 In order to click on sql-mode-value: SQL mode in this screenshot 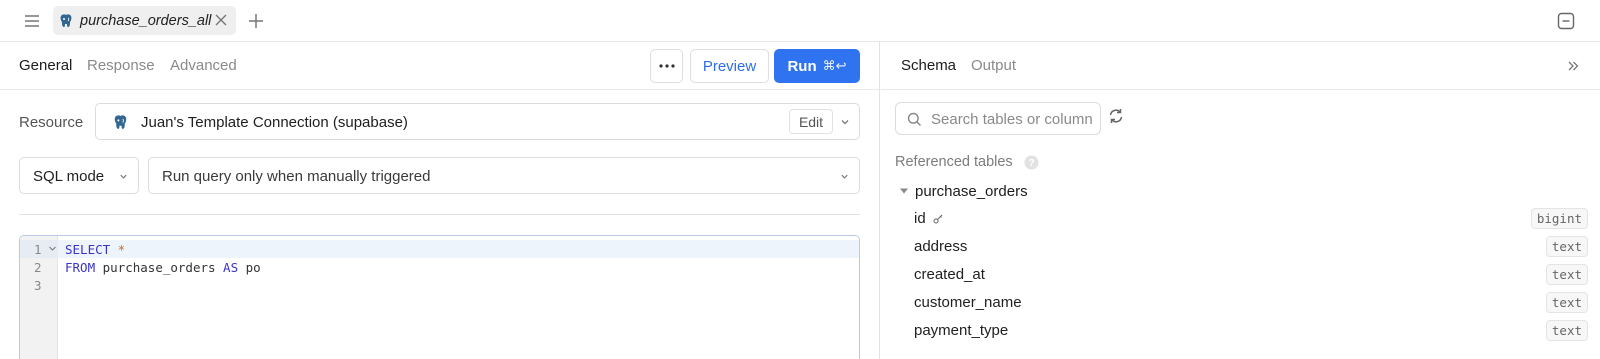, I will do `click(69, 176)`.